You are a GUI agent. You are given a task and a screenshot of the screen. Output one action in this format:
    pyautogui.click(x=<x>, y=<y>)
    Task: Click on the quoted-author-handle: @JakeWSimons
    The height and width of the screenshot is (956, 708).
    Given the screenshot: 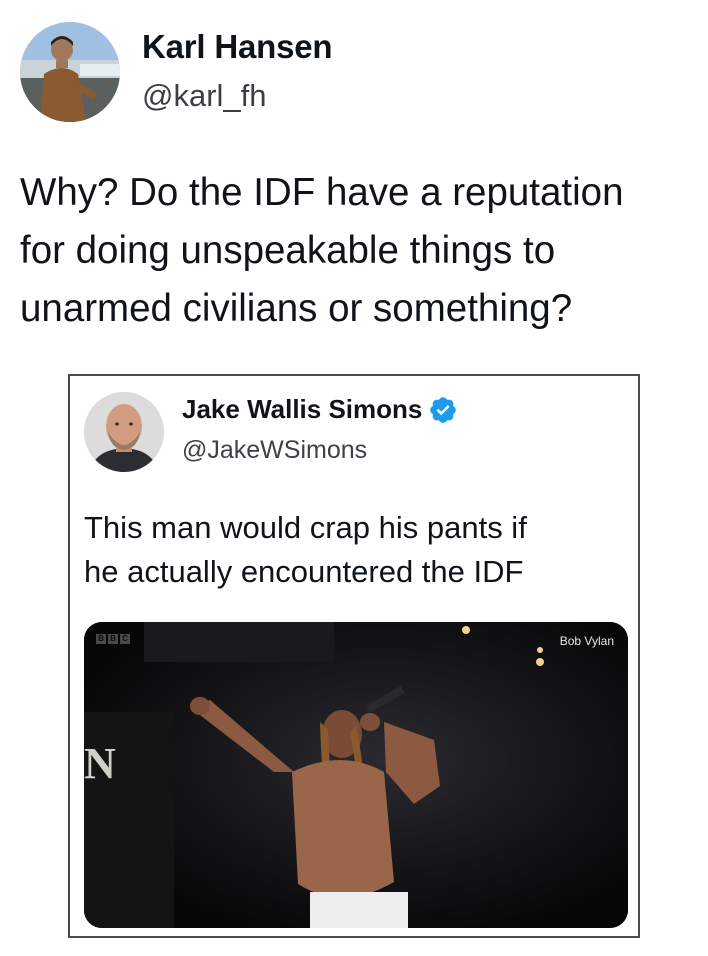 What is the action you would take?
    pyautogui.click(x=274, y=450)
    